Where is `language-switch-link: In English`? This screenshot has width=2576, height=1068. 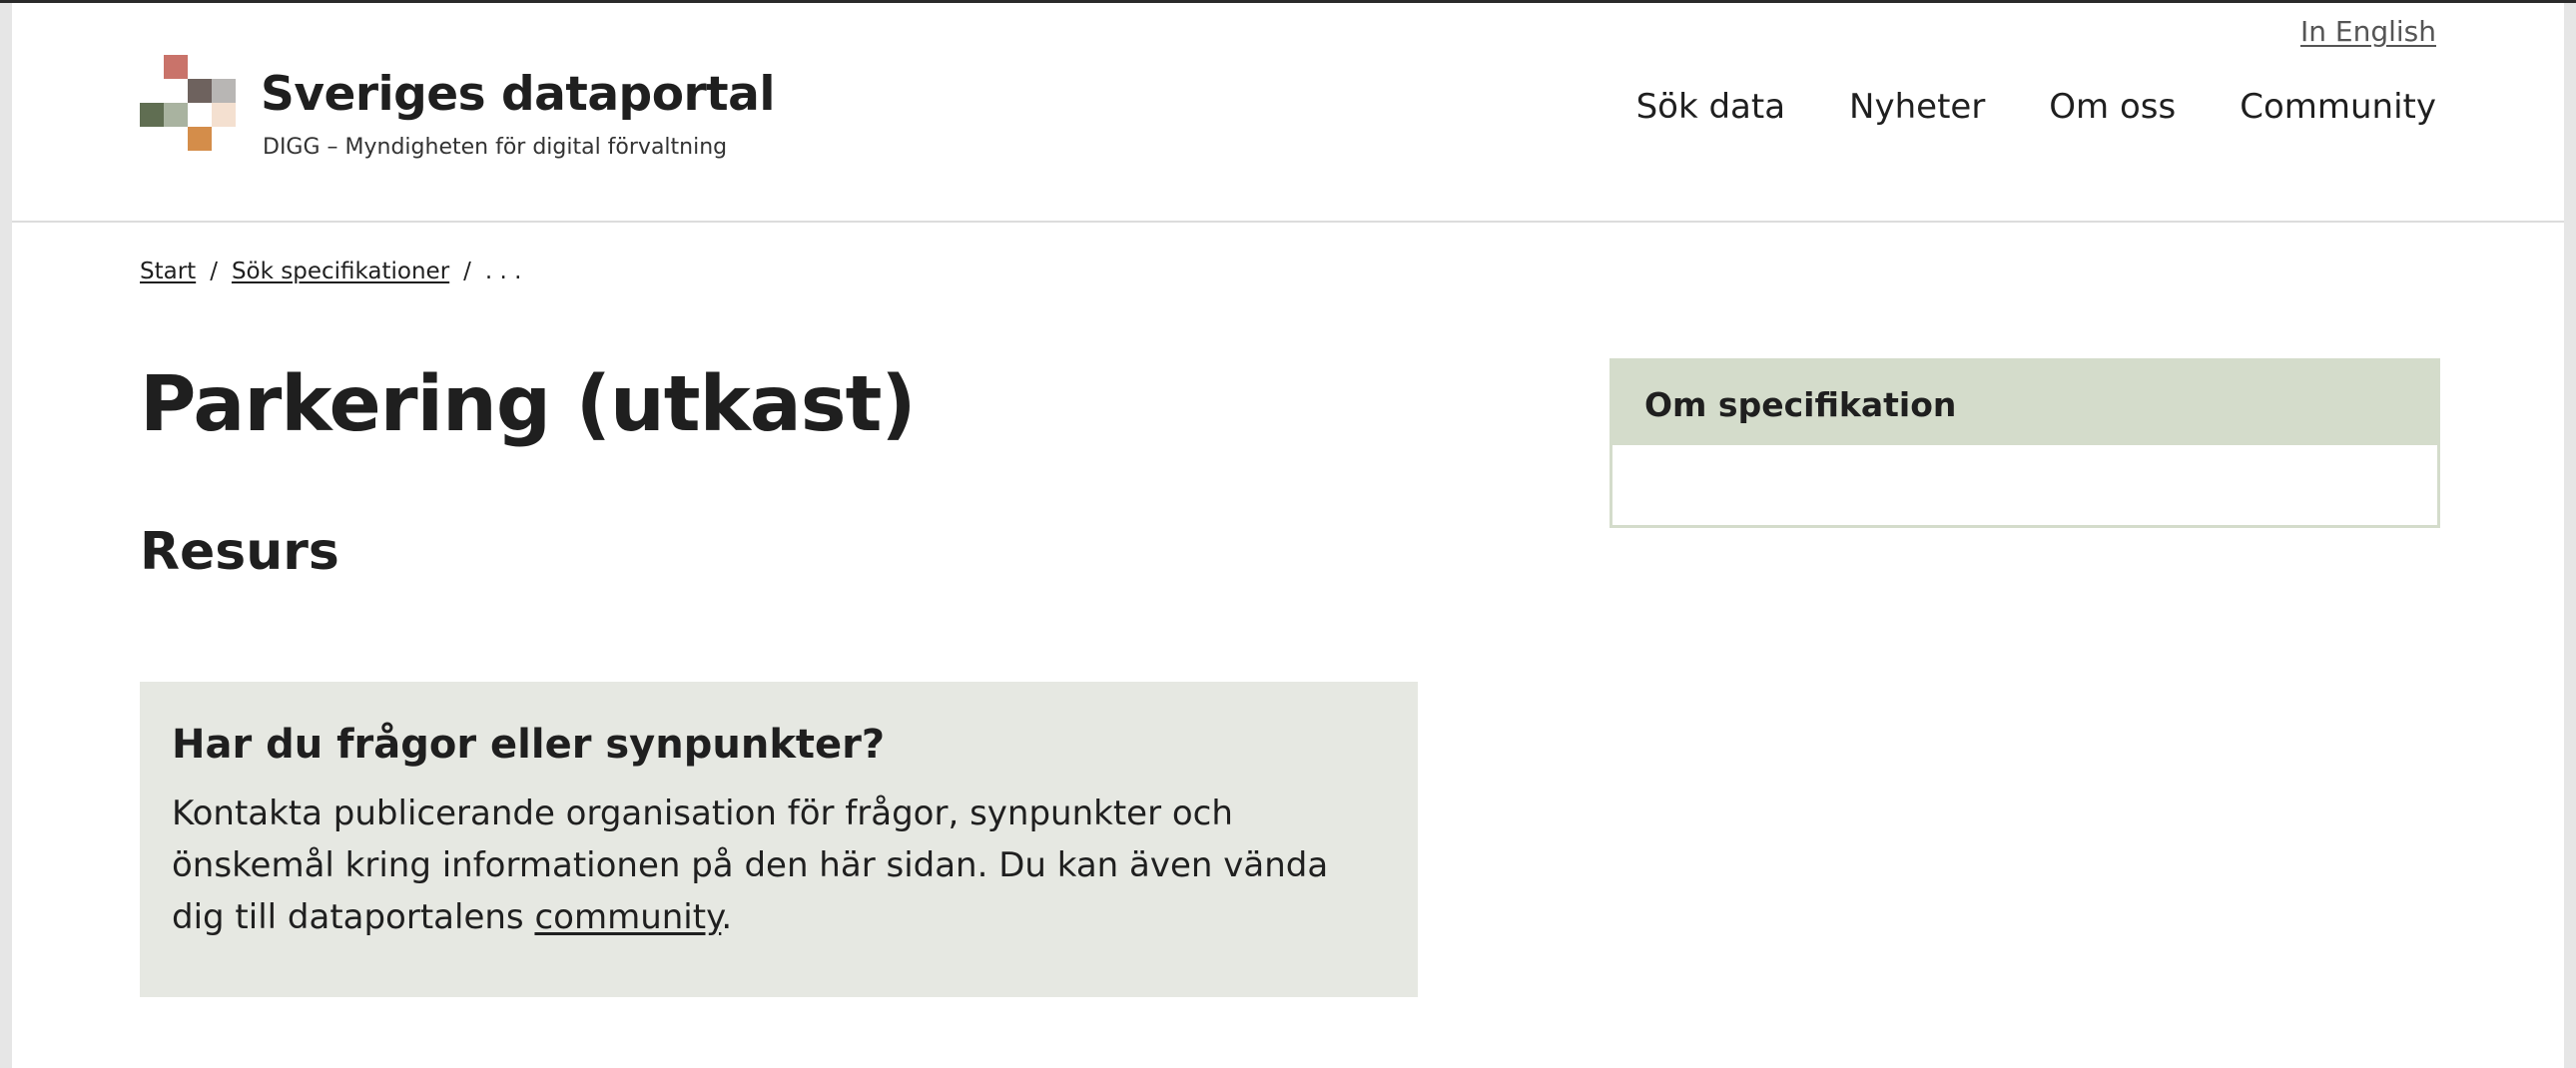 language-switch-link: In English is located at coordinates (2368, 31).